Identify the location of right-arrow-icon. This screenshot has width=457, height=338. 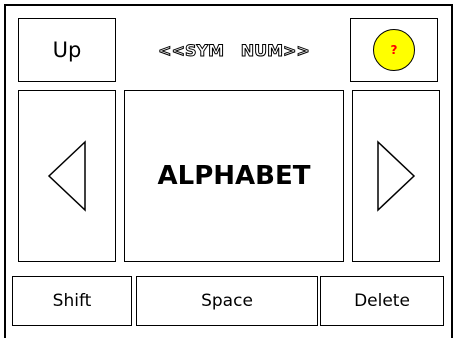
(396, 176).